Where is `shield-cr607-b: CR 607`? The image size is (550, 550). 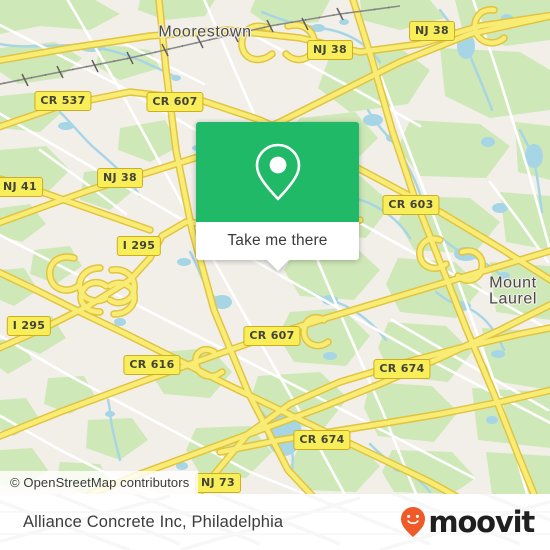 shield-cr607-b: CR 607 is located at coordinates (272, 336).